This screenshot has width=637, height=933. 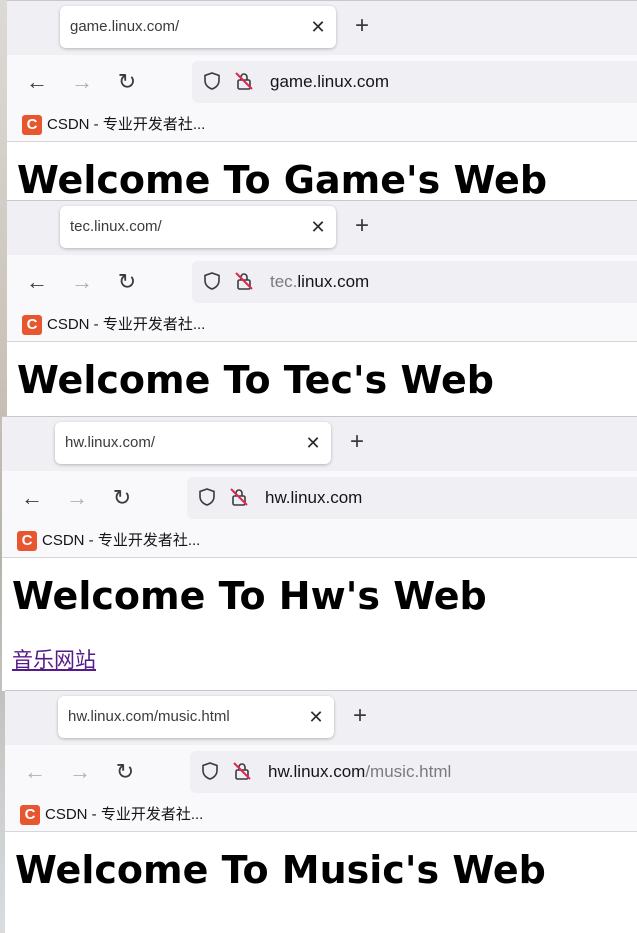 I want to click on url-text: game.linux.com, so click(x=329, y=82).